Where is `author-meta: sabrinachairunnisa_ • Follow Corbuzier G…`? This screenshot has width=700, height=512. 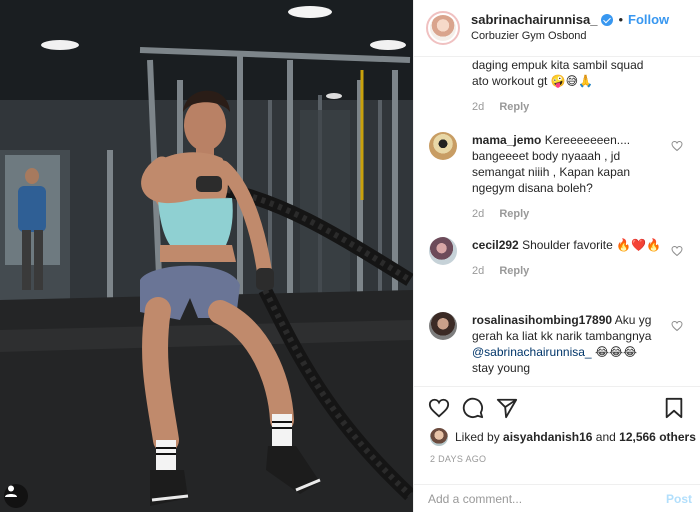
author-meta: sabrinachairunnisa_ • Follow Corbuzier G… is located at coordinates (570, 28).